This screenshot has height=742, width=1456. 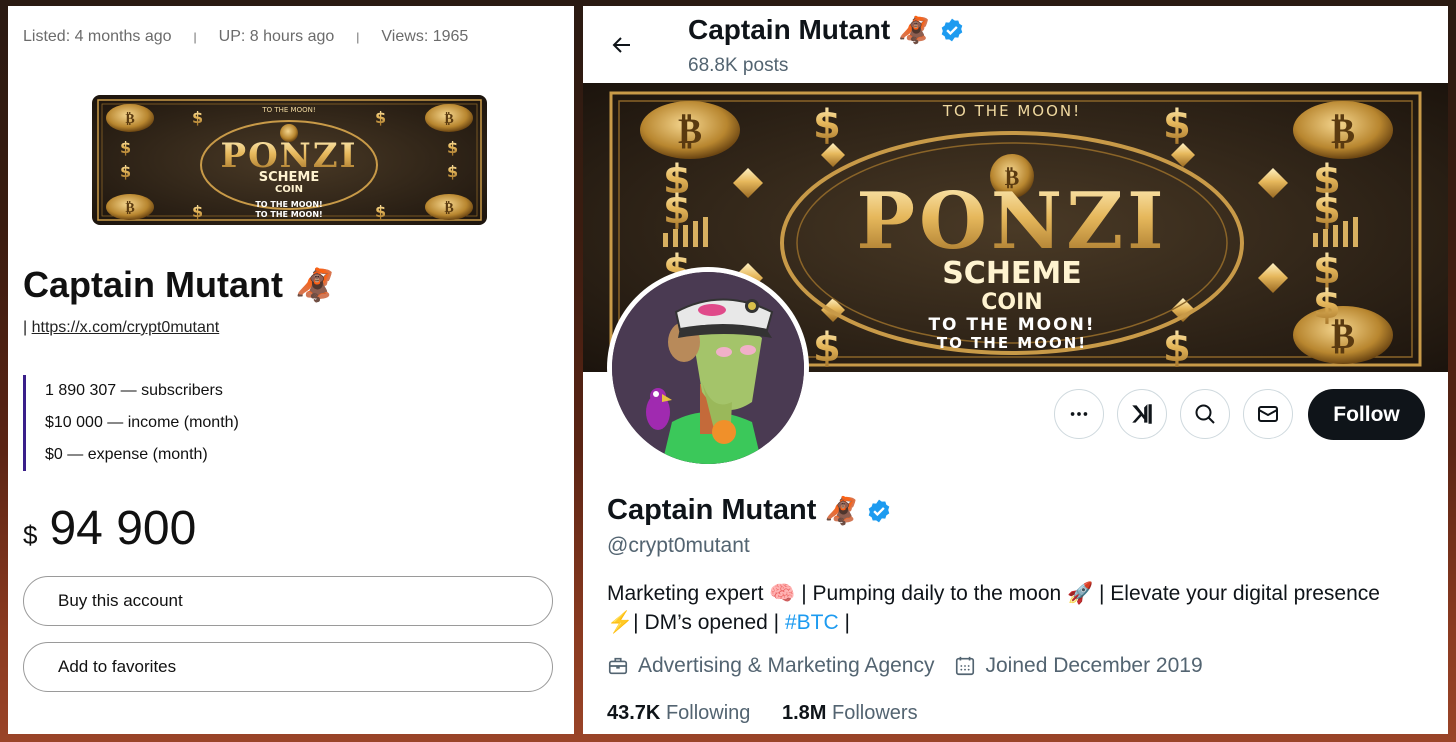 I want to click on search-button, so click(x=1205, y=414).